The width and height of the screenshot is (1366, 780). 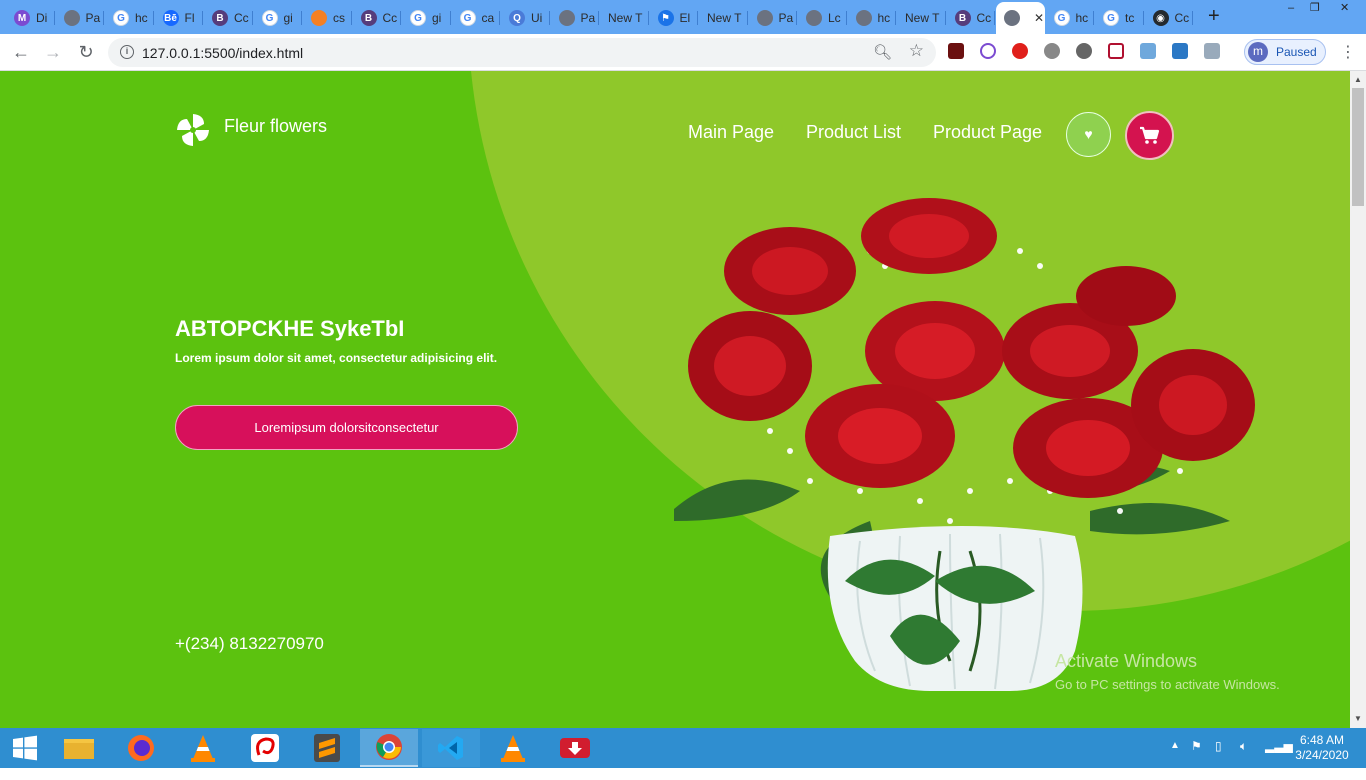 What do you see at coordinates (53, 52) in the screenshot?
I see `forward-button: →` at bounding box center [53, 52].